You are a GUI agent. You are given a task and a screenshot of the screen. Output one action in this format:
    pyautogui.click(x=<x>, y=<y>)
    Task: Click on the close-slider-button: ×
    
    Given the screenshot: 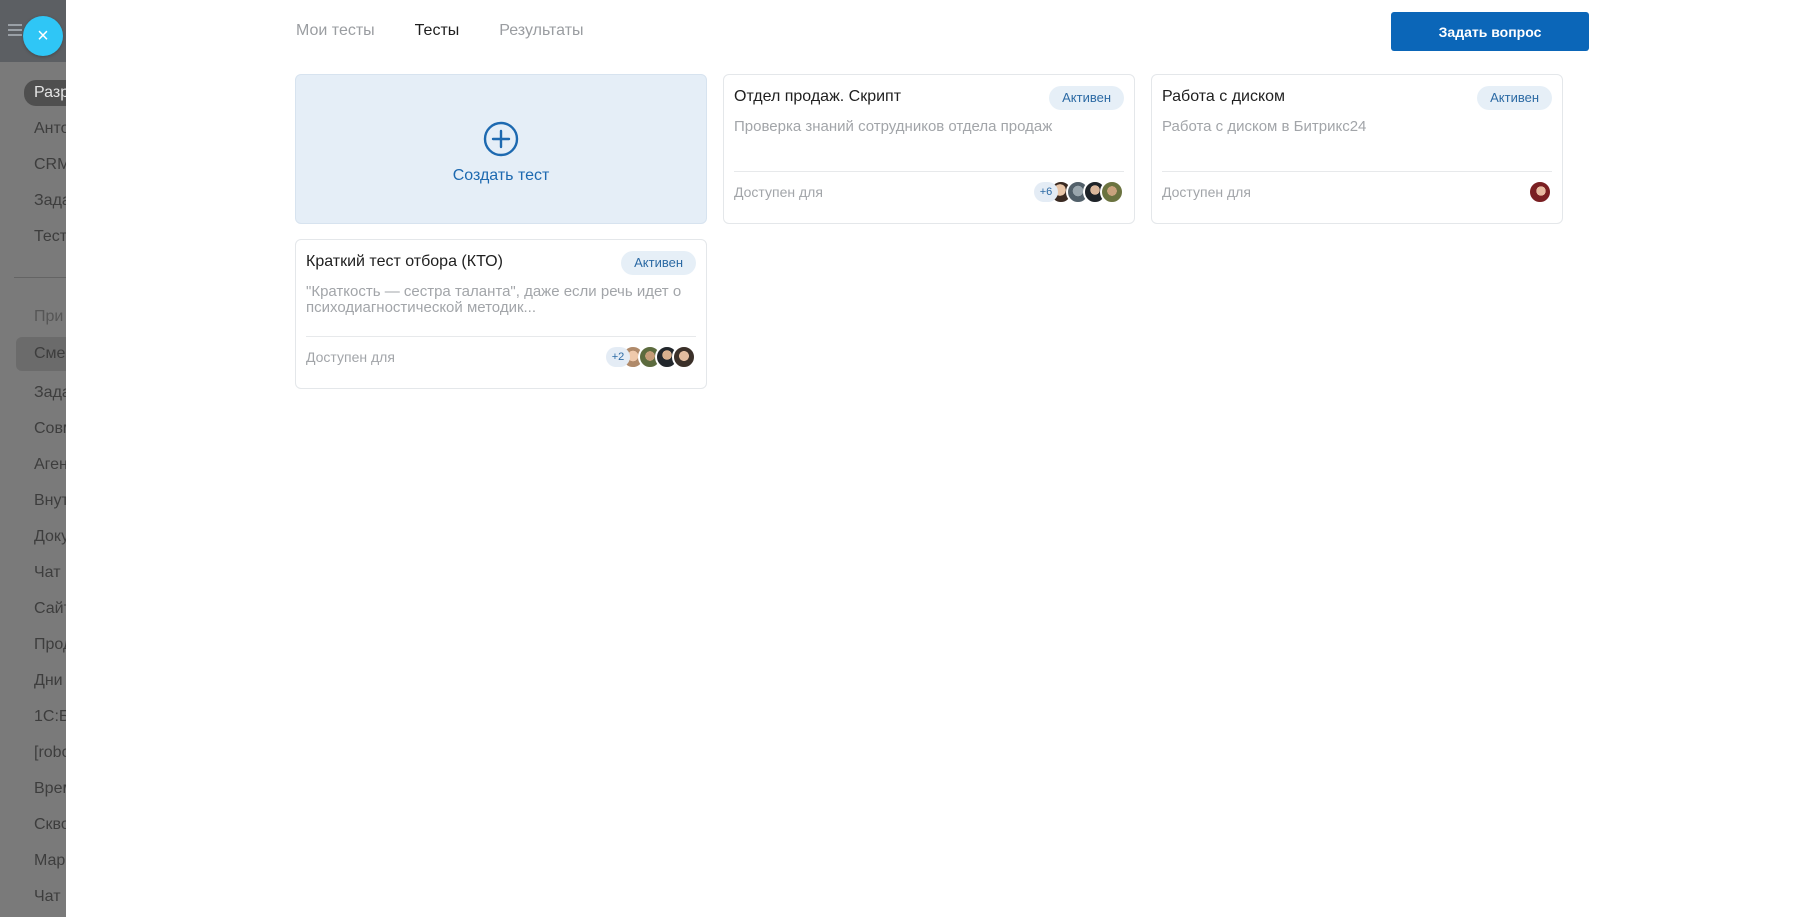 What is the action you would take?
    pyautogui.click(x=43, y=36)
    